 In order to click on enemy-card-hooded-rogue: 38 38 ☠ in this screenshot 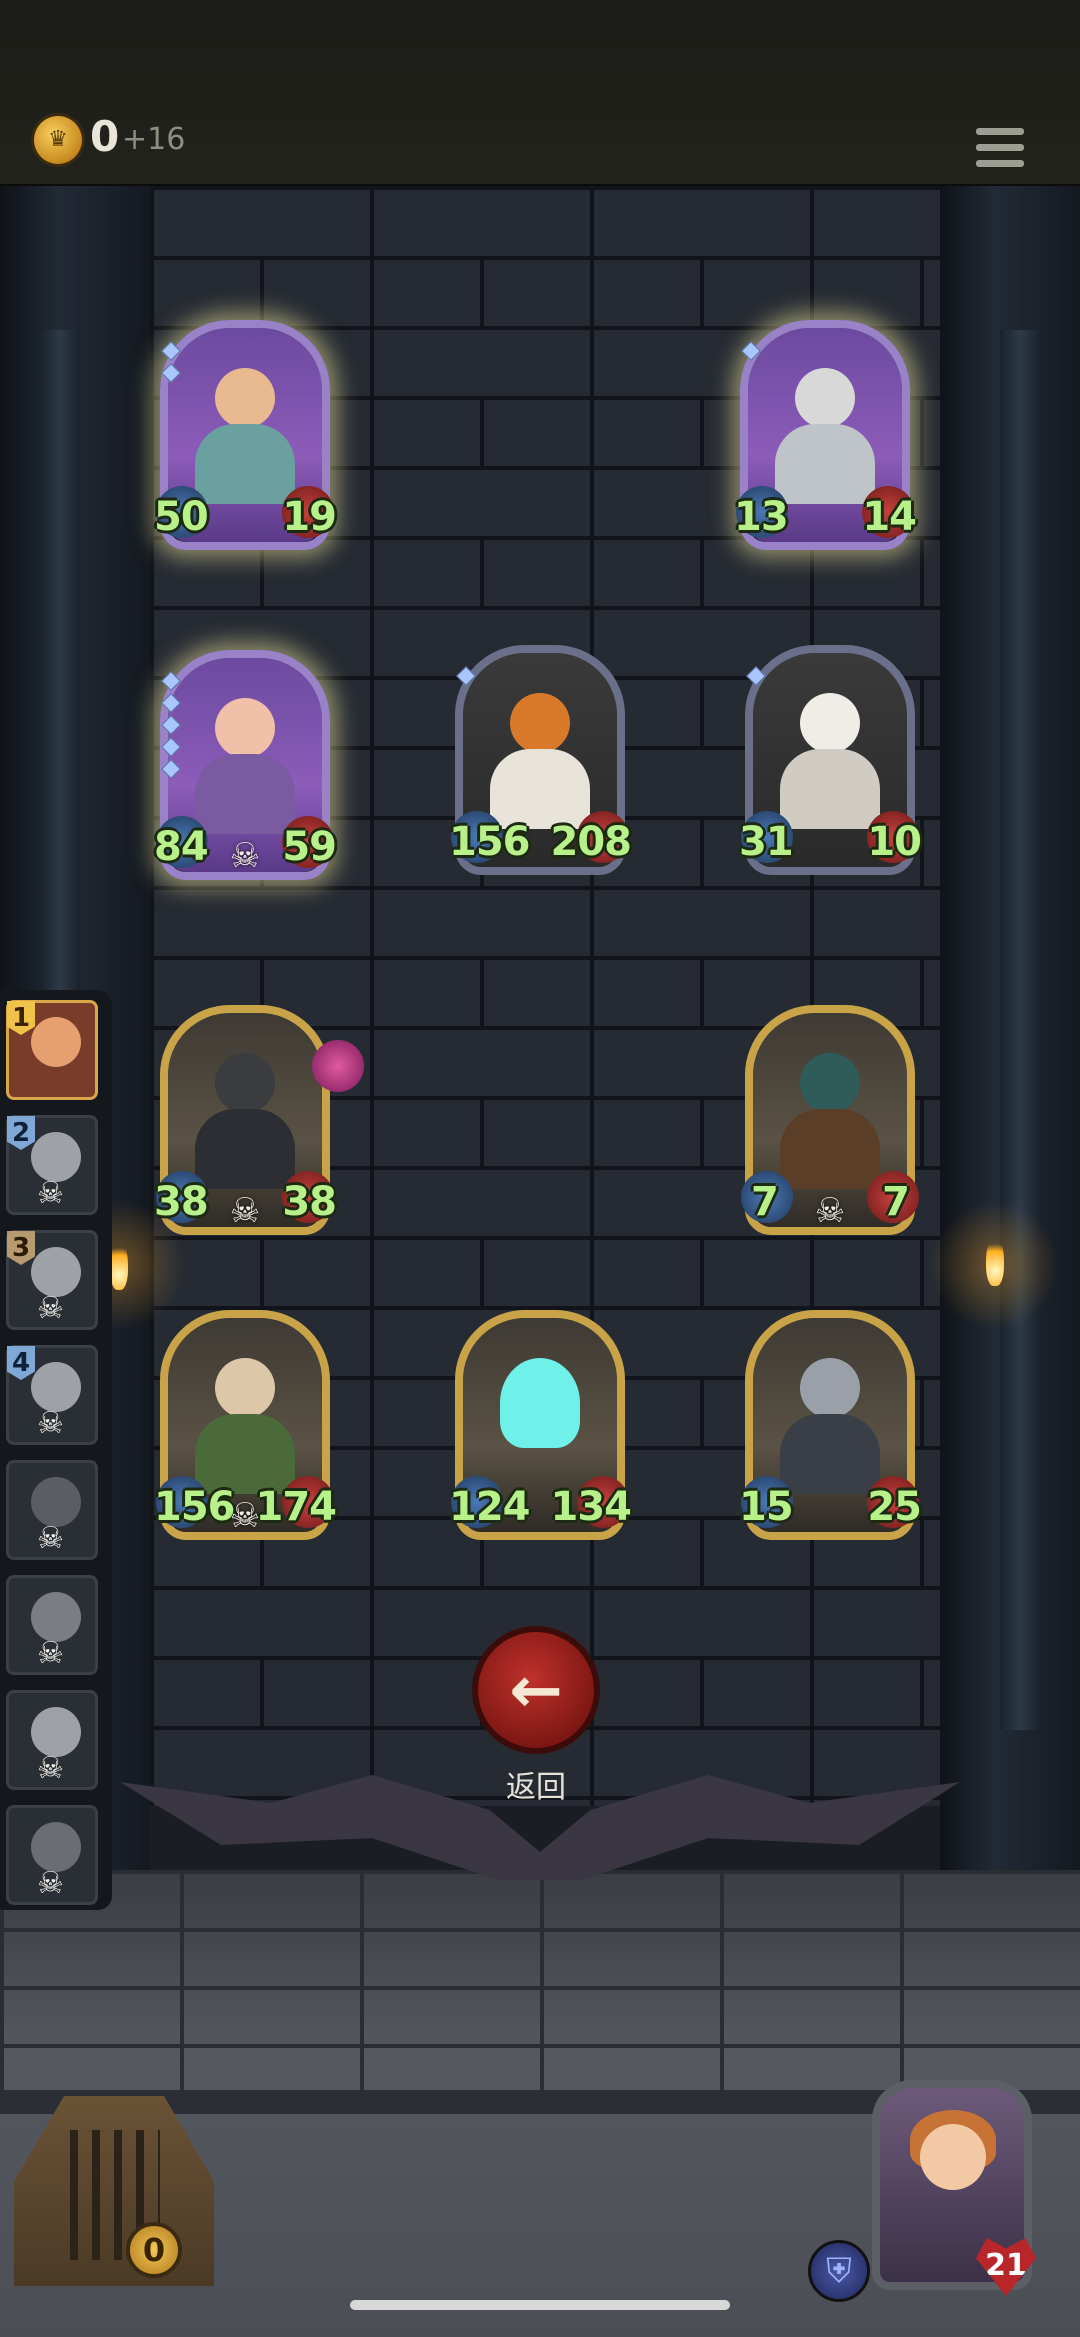, I will do `click(245, 1120)`.